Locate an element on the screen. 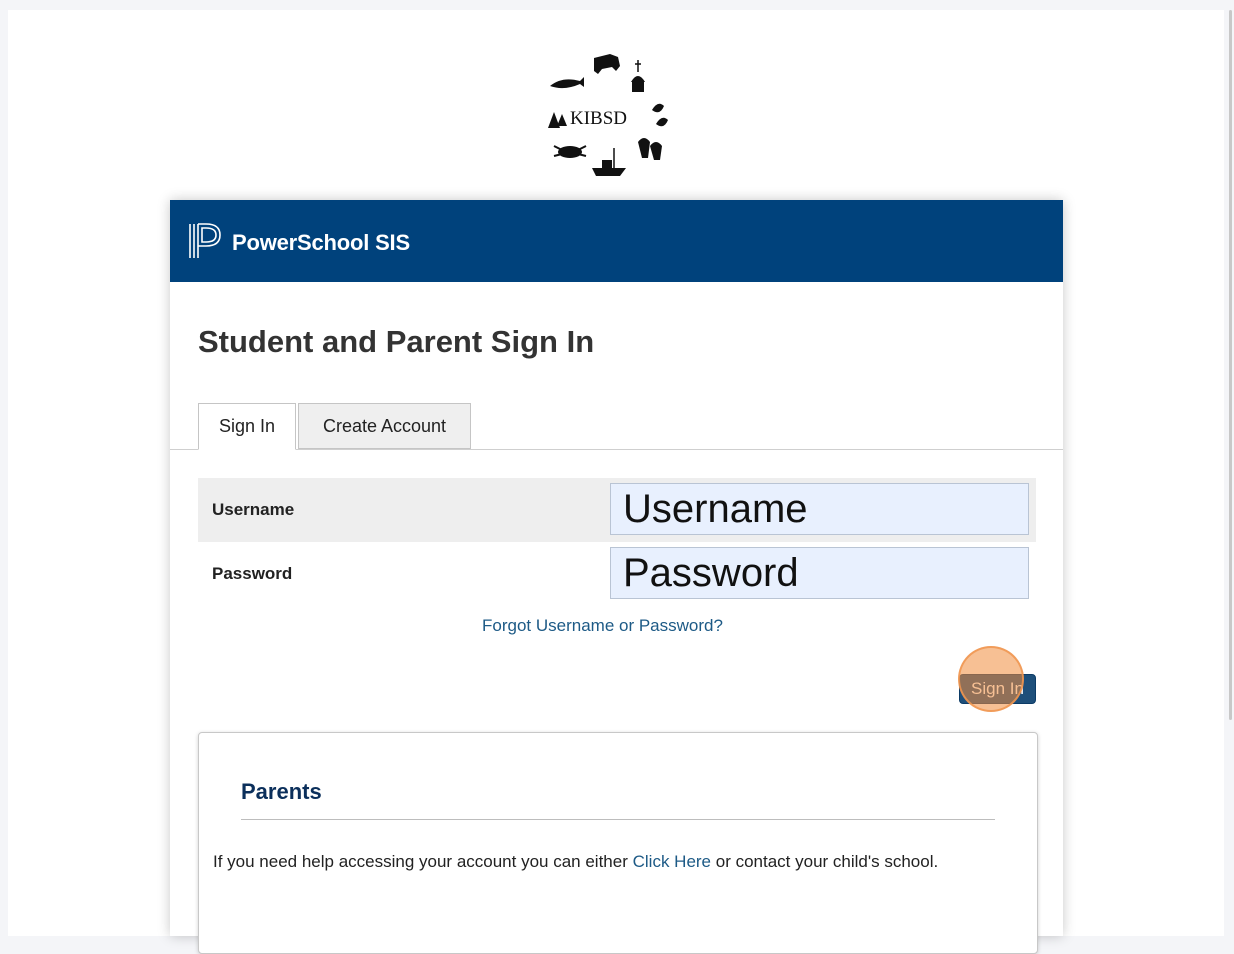  password-label: Password is located at coordinates (252, 573).